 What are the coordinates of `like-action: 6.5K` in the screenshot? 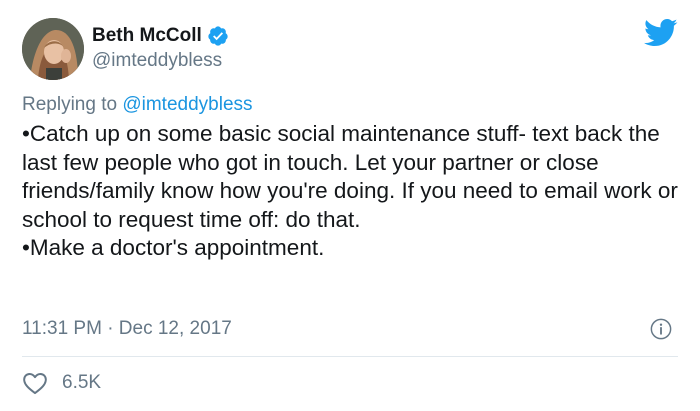 It's located at (61, 383).